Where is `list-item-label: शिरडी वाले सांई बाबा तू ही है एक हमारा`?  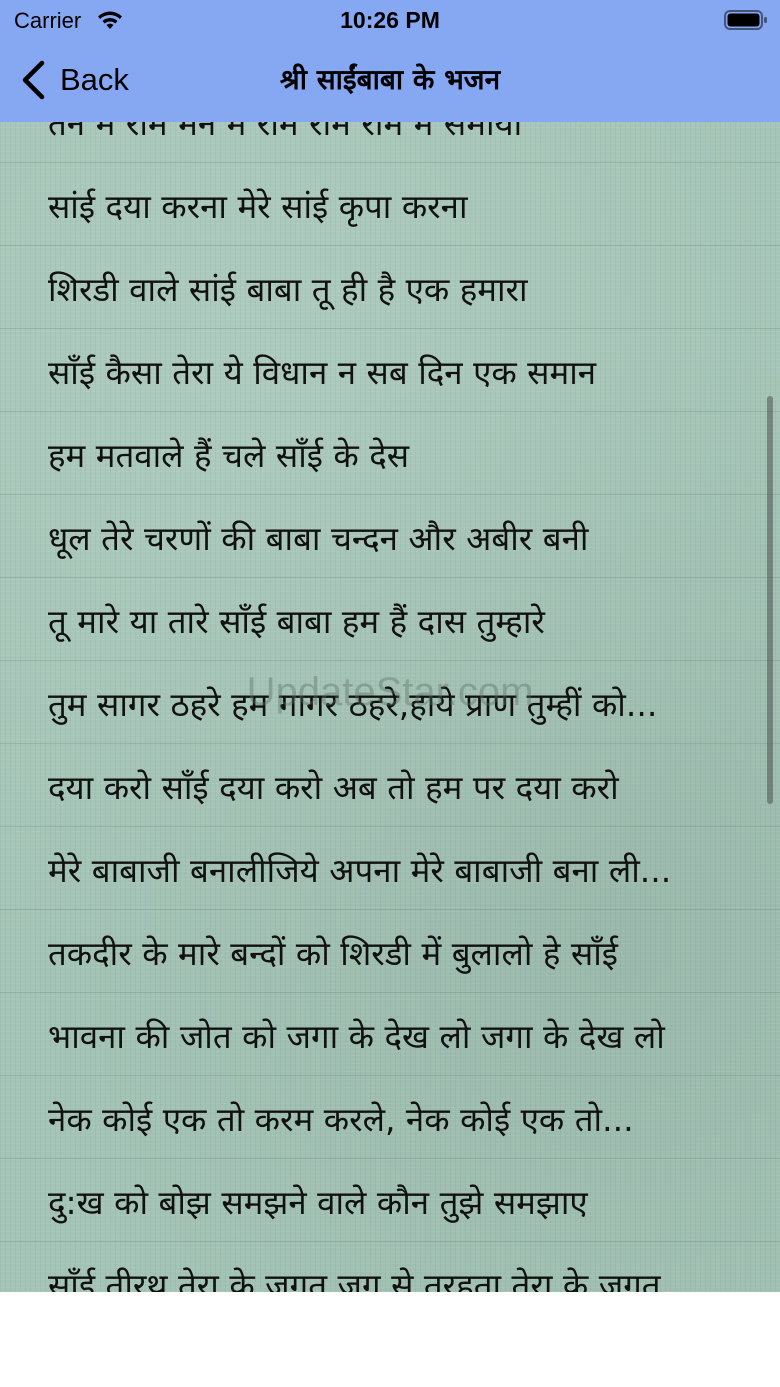 list-item-label: शिरडी वाले सांई बाबा तू ही है एक हमारा is located at coordinates (288, 289).